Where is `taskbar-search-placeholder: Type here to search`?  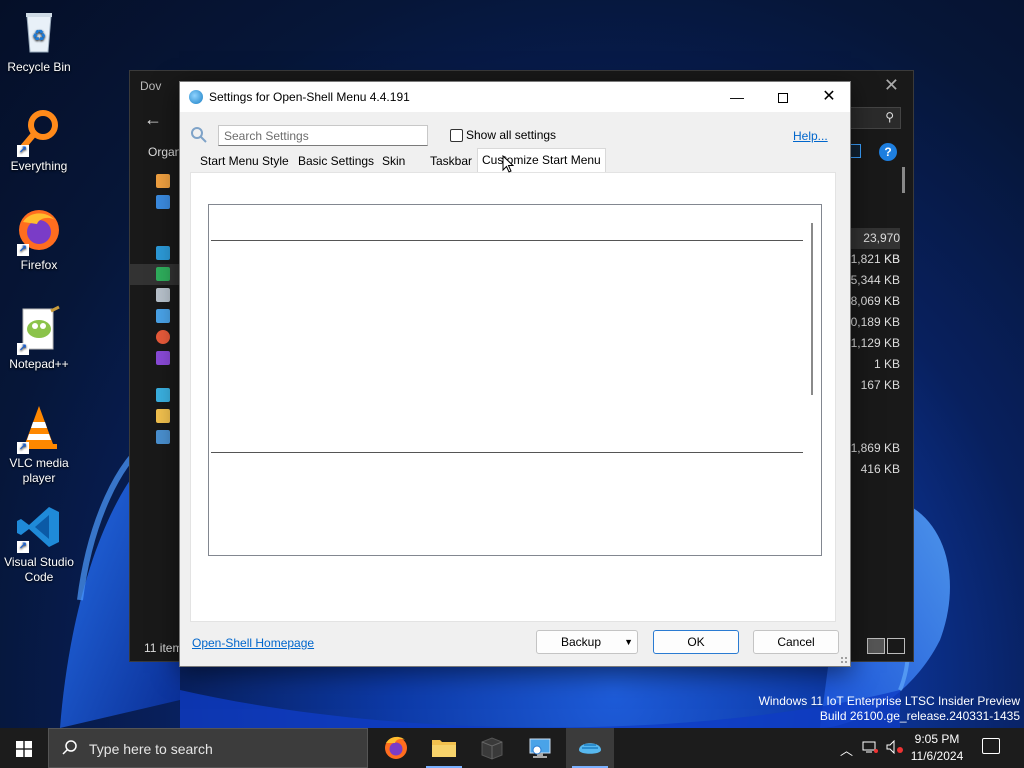
taskbar-search-placeholder: Type here to search is located at coordinates (151, 749).